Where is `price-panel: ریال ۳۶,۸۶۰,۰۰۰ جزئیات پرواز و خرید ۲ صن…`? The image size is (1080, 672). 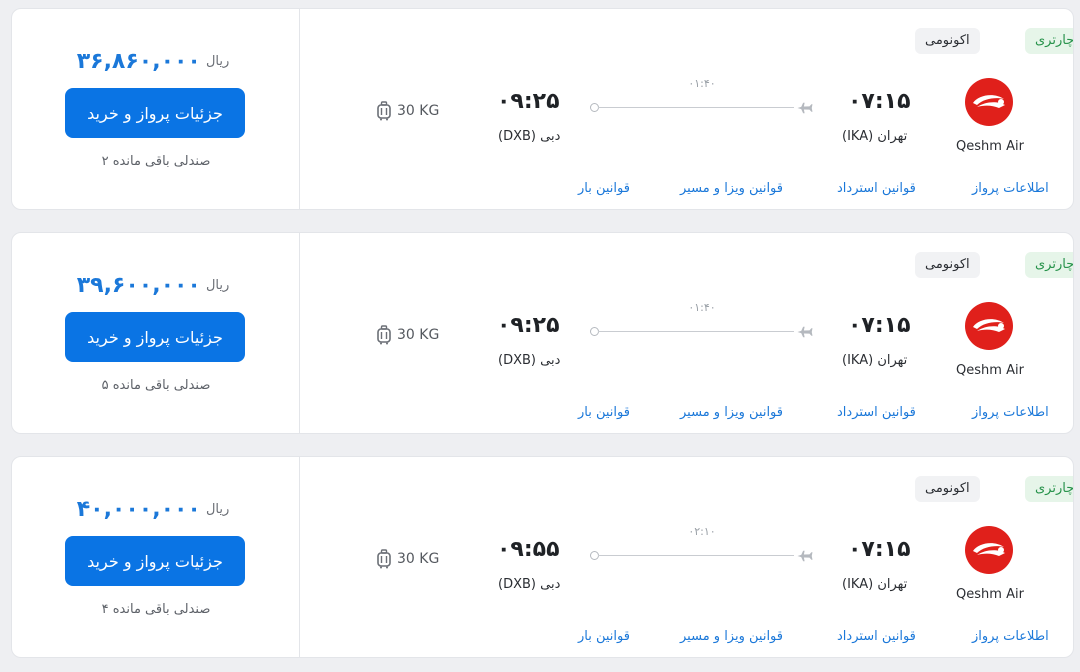 price-panel: ریال ۳۶,۸۶۰,۰۰۰ جزئیات پرواز و خرید ۲ صن… is located at coordinates (156, 109).